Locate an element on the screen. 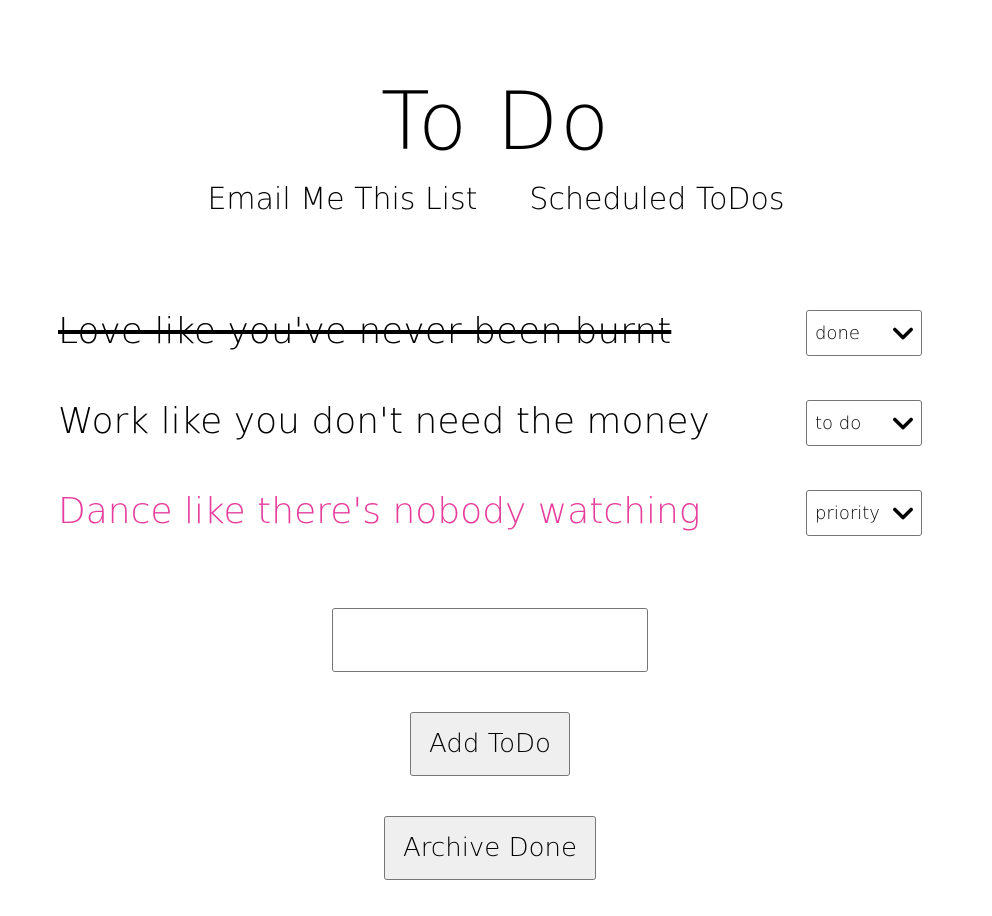 The width and height of the screenshot is (992, 916). archive-done-button: Archive Done is located at coordinates (490, 848).